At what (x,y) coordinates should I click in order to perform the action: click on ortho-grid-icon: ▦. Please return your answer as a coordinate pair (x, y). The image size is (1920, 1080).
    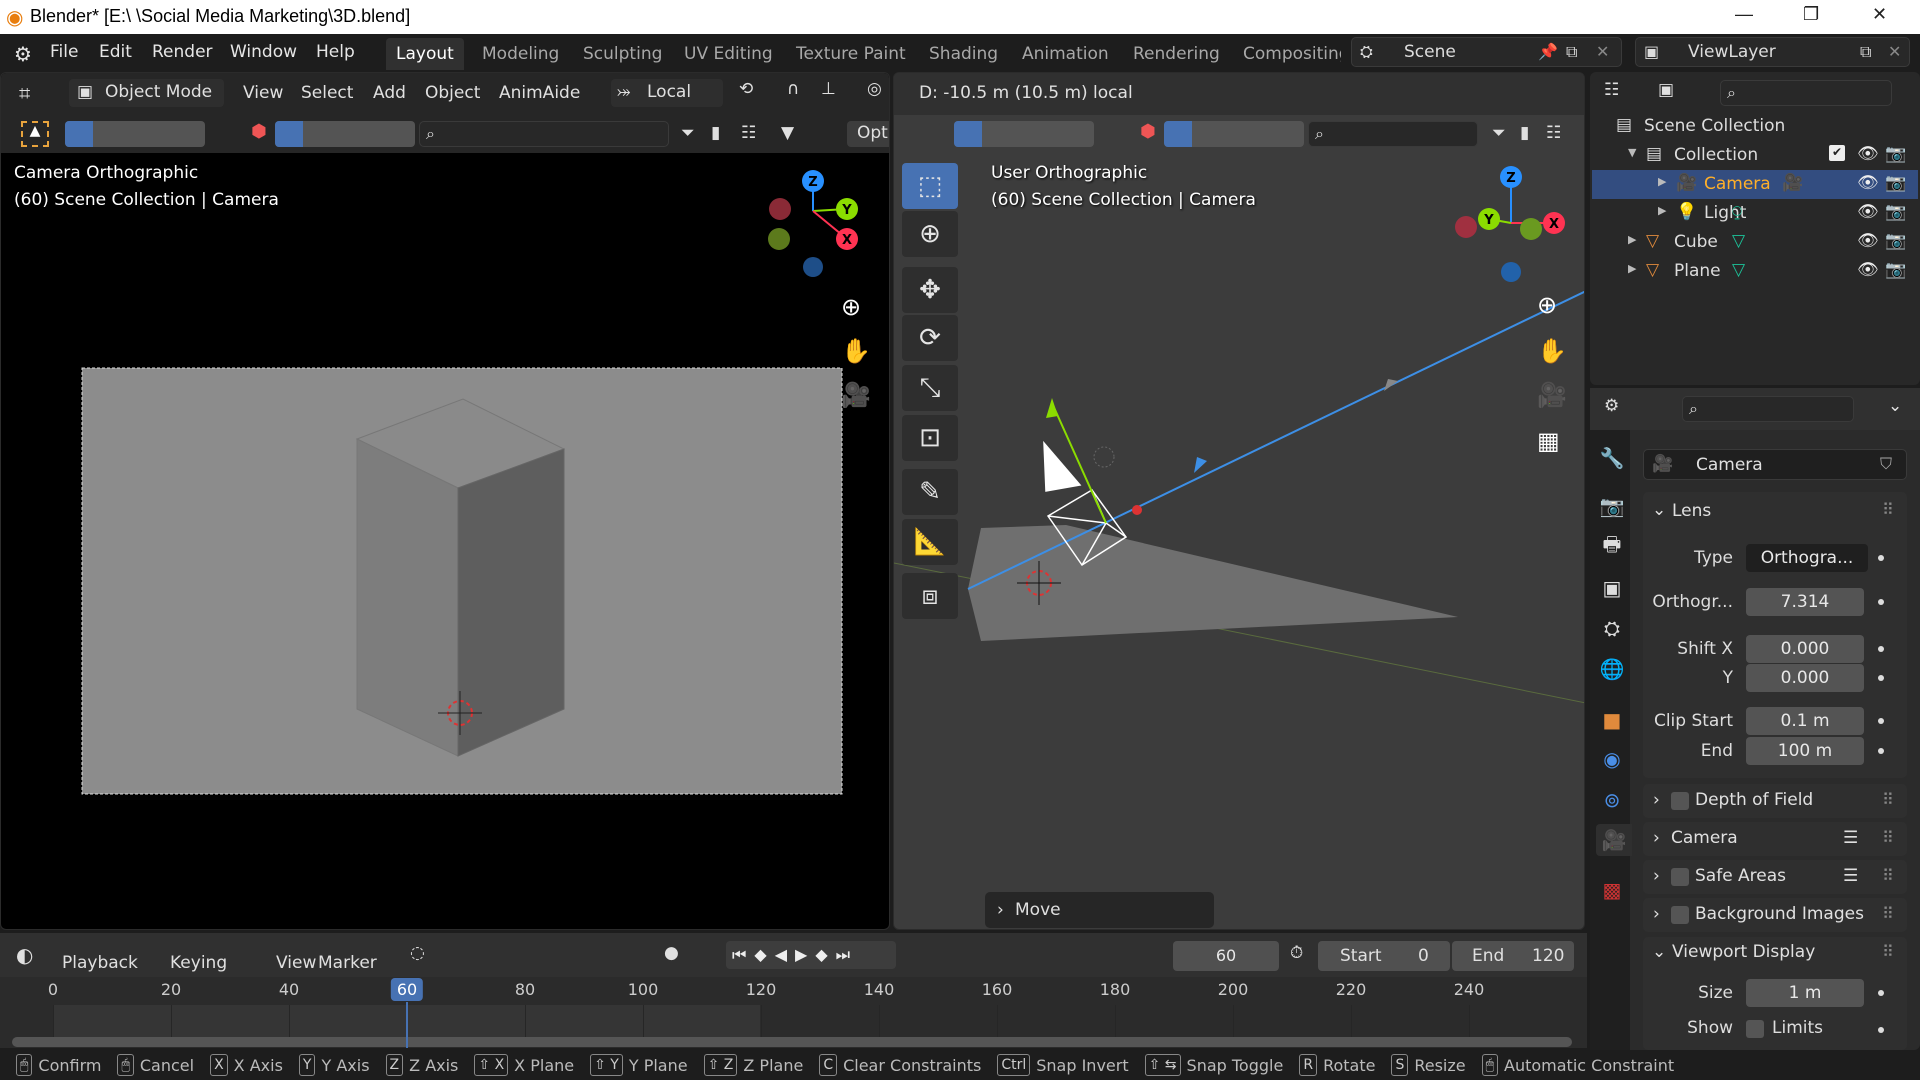
    Looking at the image, I should click on (1548, 441).